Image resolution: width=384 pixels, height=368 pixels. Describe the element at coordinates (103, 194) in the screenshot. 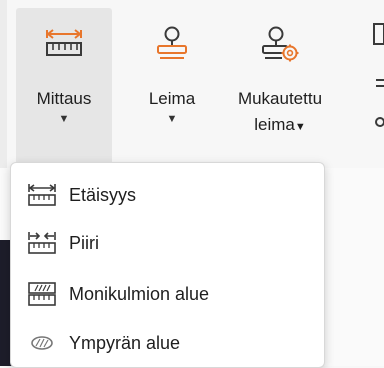

I see `menu-item-label: Etäisyys` at that location.